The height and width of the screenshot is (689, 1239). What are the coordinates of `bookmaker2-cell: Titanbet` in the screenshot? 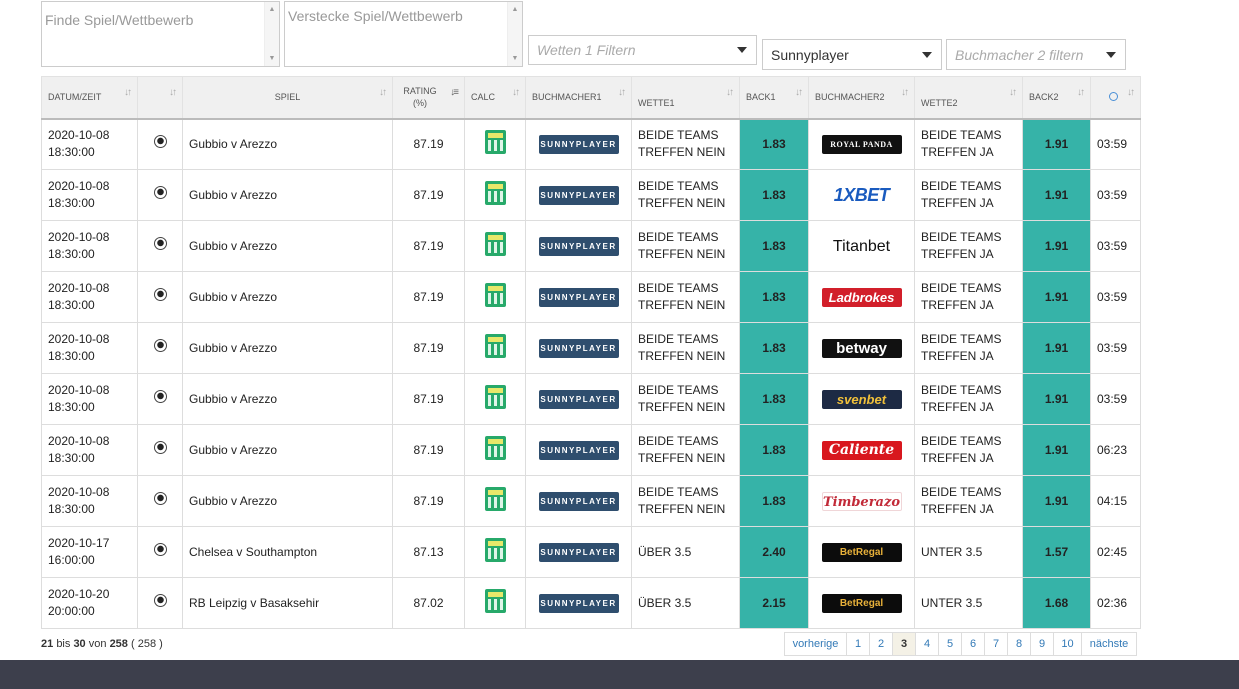 It's located at (861, 246).